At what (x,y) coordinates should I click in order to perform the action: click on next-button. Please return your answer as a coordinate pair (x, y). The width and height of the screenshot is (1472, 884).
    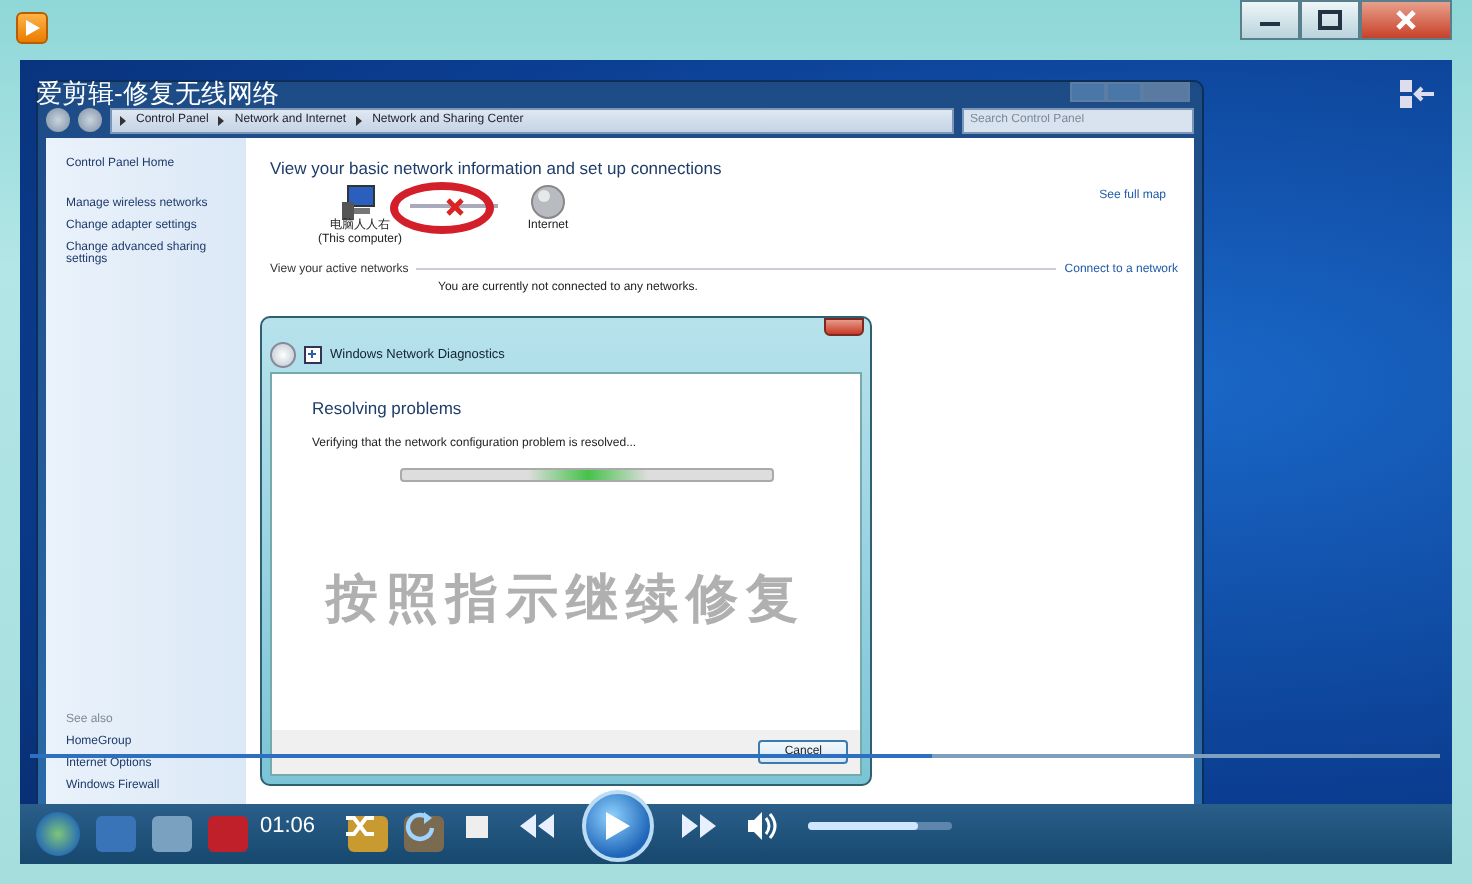
    Looking at the image, I should click on (699, 826).